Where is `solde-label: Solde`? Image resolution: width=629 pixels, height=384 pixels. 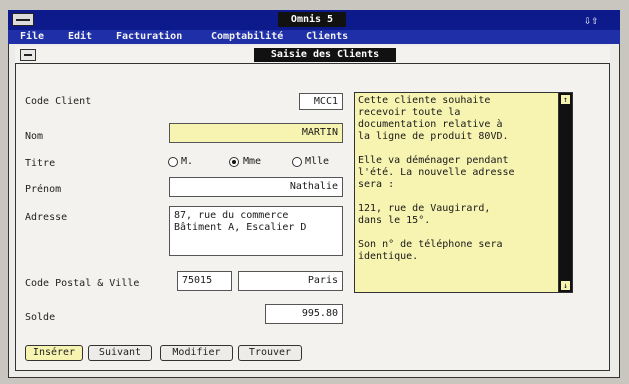 solde-label: Solde is located at coordinates (40, 317).